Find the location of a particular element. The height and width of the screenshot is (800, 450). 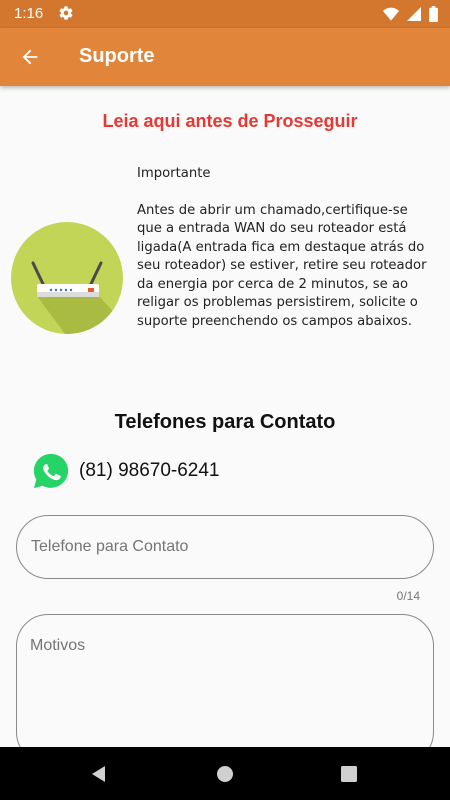

contact-phone: (81) 98670-6241 is located at coordinates (149, 471).